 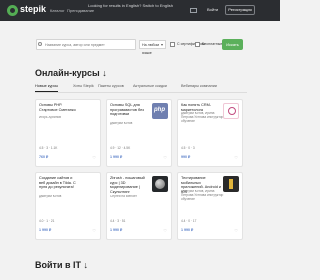 What do you see at coordinates (48, 148) in the screenshot?
I see `course-stats: 4.5 · 3 · 1.1K` at bounding box center [48, 148].